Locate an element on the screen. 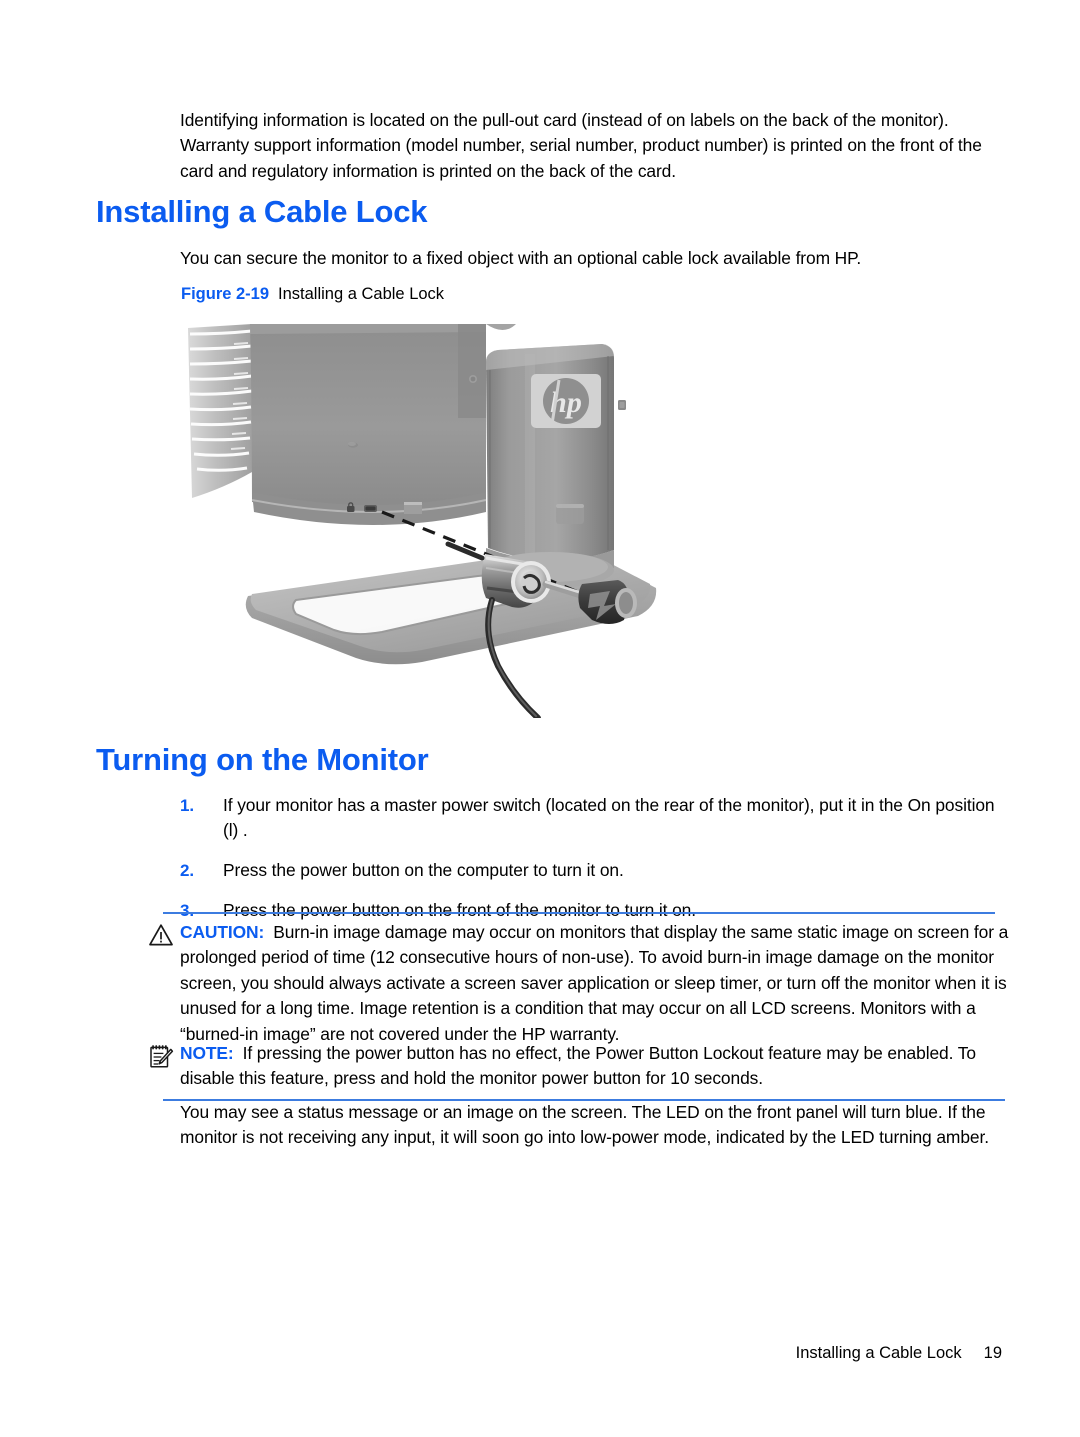 The height and width of the screenshot is (1437, 1080). notepad-pencil-icon is located at coordinates (161, 1056).